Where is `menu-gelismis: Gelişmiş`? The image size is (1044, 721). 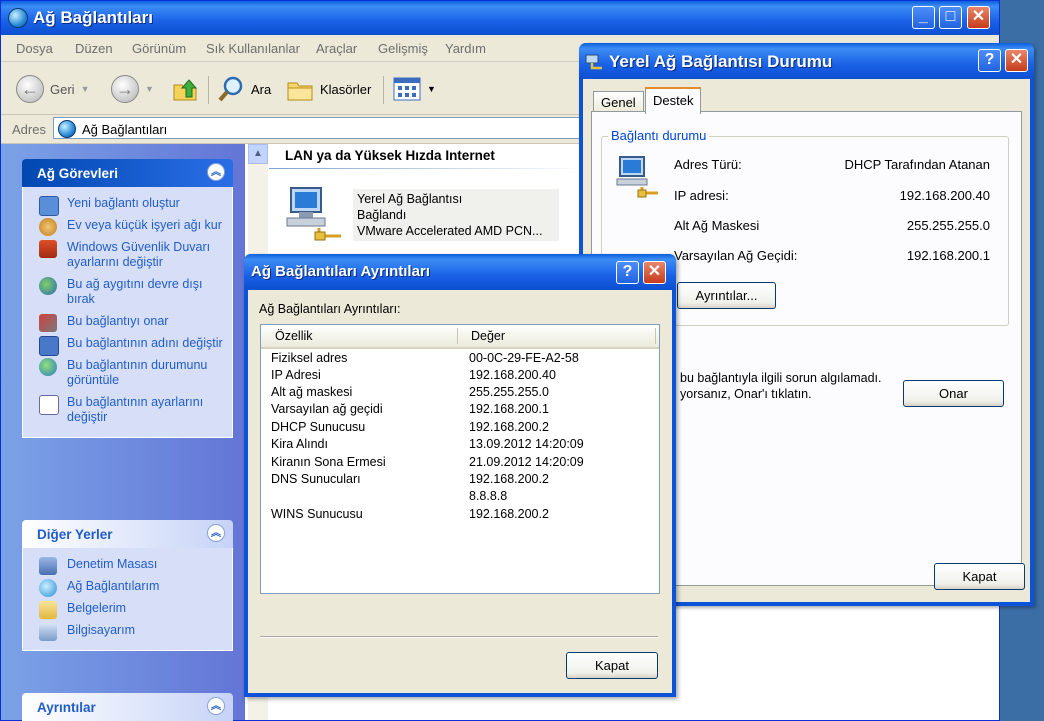
menu-gelismis: Gelişmiş is located at coordinates (403, 48).